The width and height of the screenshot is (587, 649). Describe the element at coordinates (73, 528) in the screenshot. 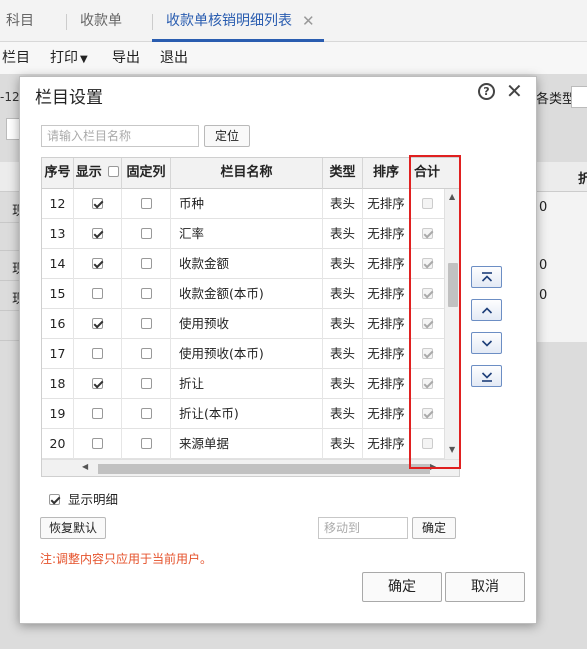

I see `restore-default-button: 恢复默认` at that location.